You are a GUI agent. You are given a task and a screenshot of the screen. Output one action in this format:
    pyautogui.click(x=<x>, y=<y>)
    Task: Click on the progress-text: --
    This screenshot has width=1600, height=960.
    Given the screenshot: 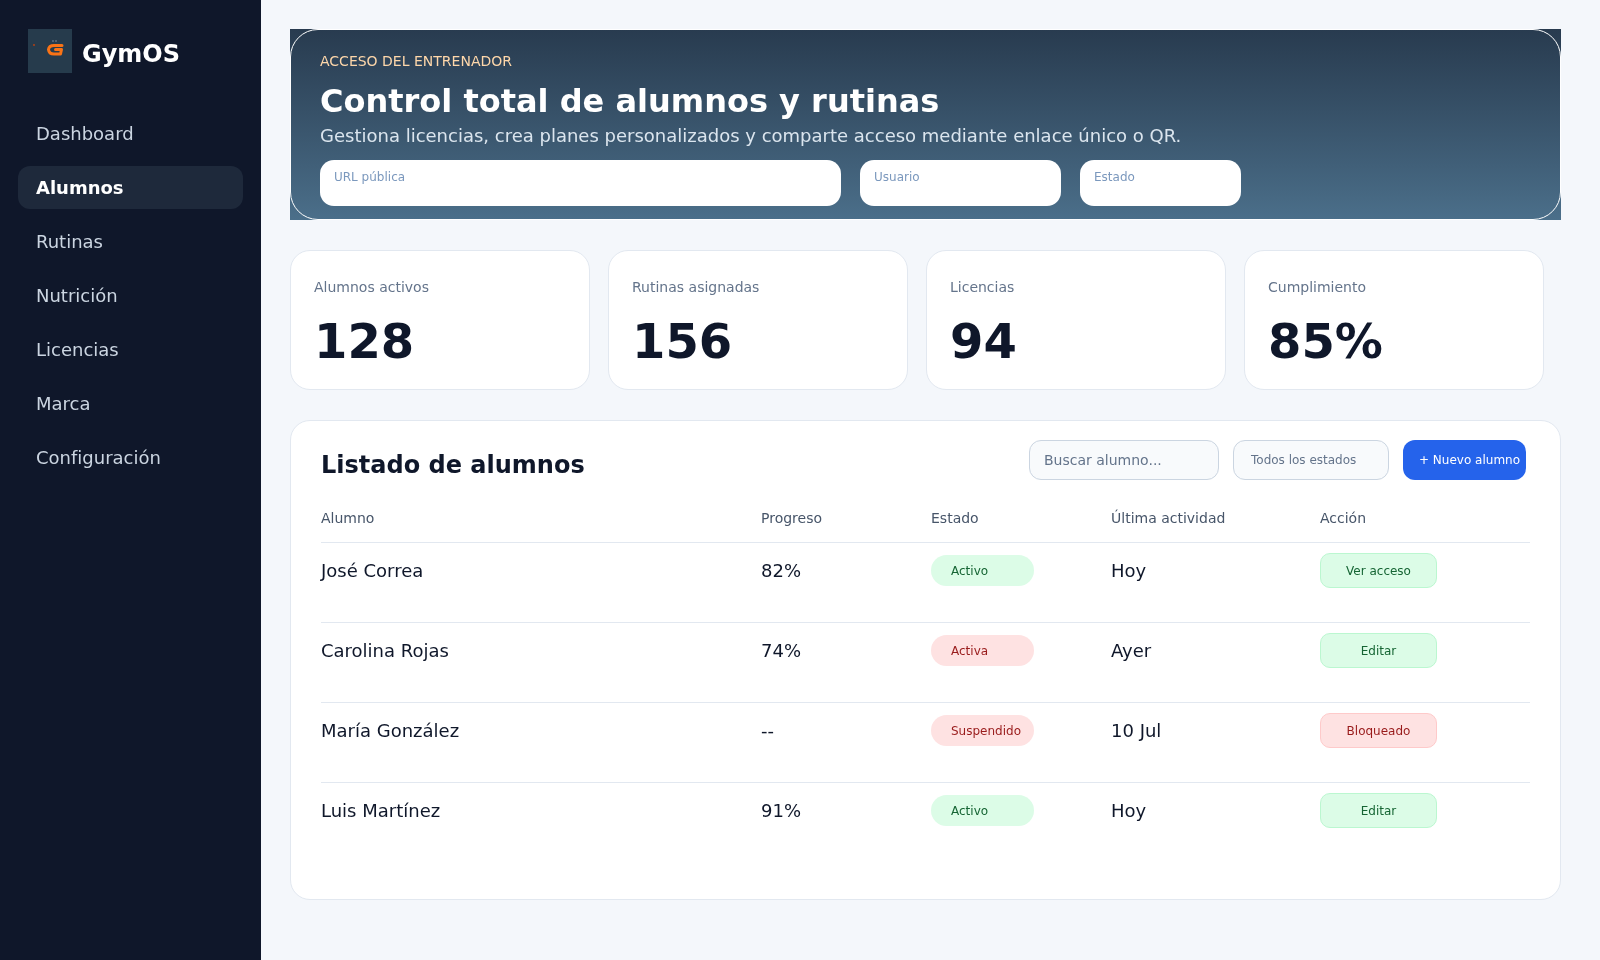 What is the action you would take?
    pyautogui.click(x=767, y=730)
    